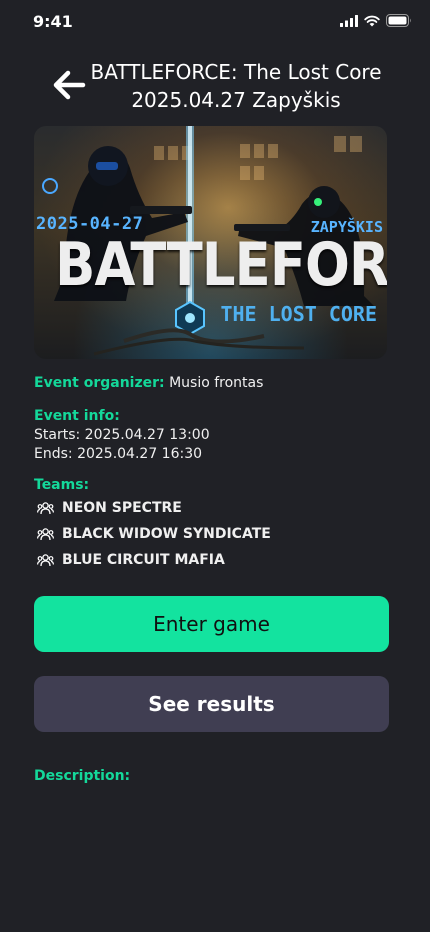  I want to click on event-start-time: Starts: 2025.04.27 13:00, so click(122, 435).